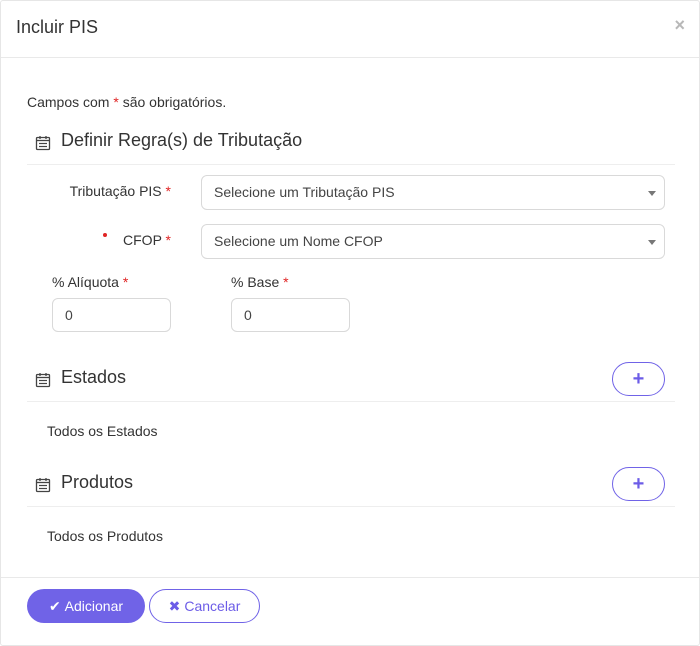 The width and height of the screenshot is (700, 646). I want to click on produtos-content: Todos os Produtos, so click(105, 536).